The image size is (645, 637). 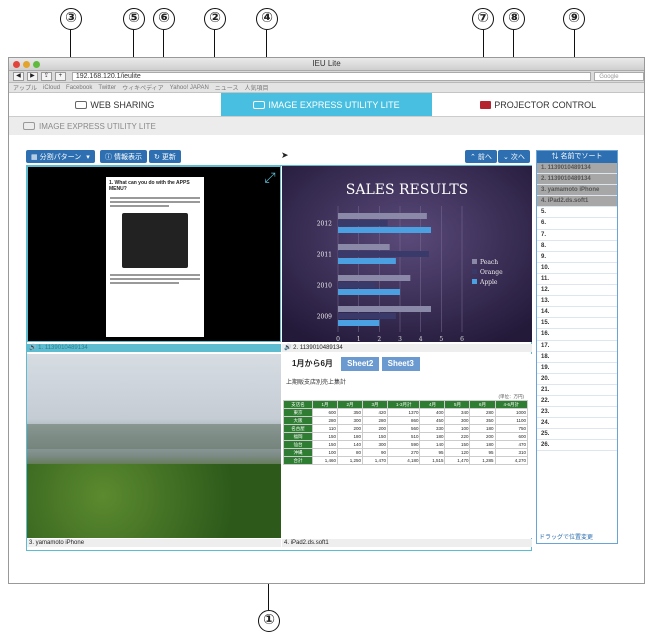 I want to click on source-item: 5., so click(x=577, y=213).